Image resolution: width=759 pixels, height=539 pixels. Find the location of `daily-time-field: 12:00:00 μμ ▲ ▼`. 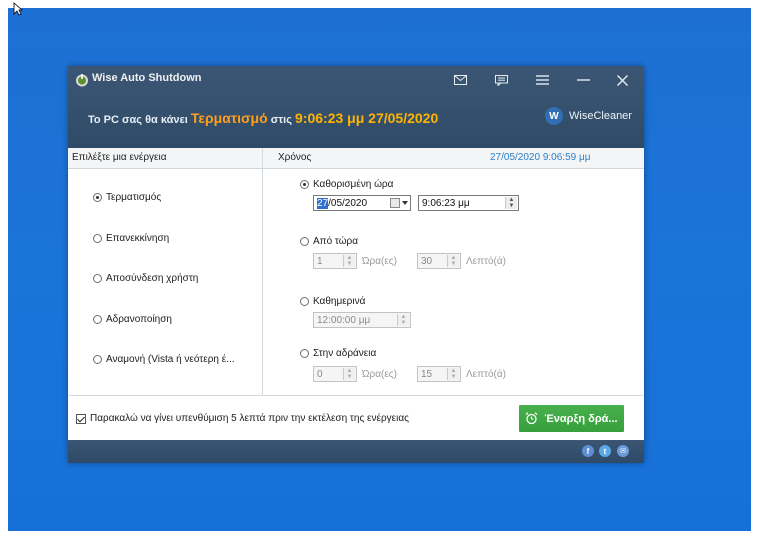

daily-time-field: 12:00:00 μμ ▲ ▼ is located at coordinates (362, 320).